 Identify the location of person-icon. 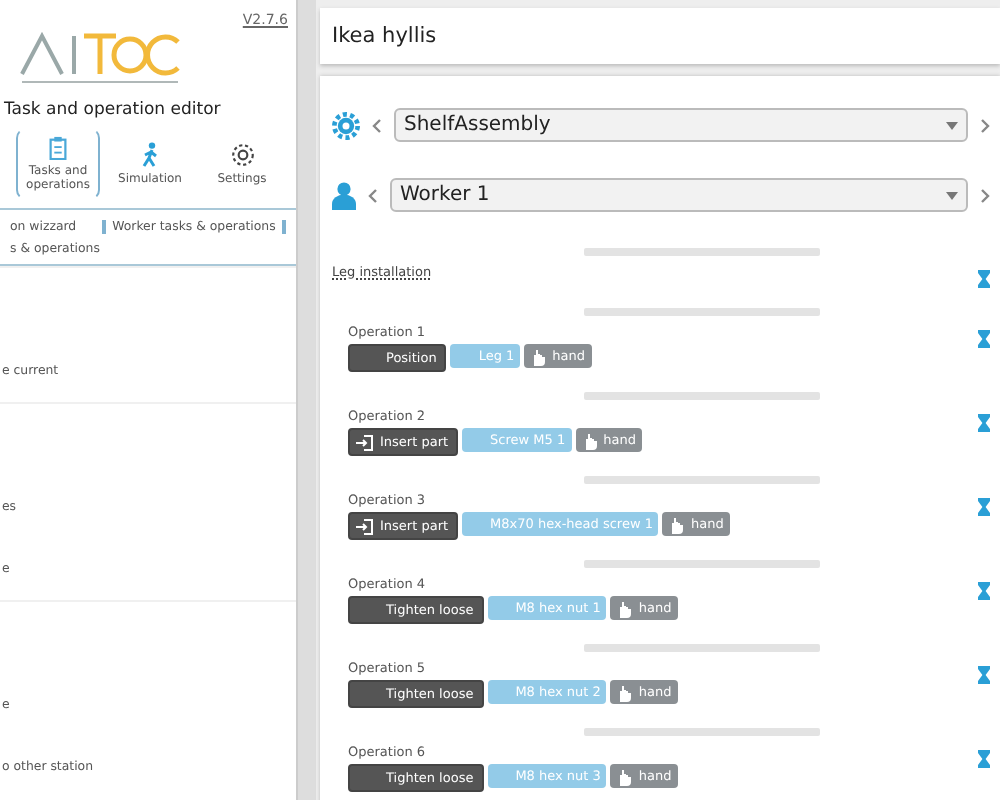
(344, 195).